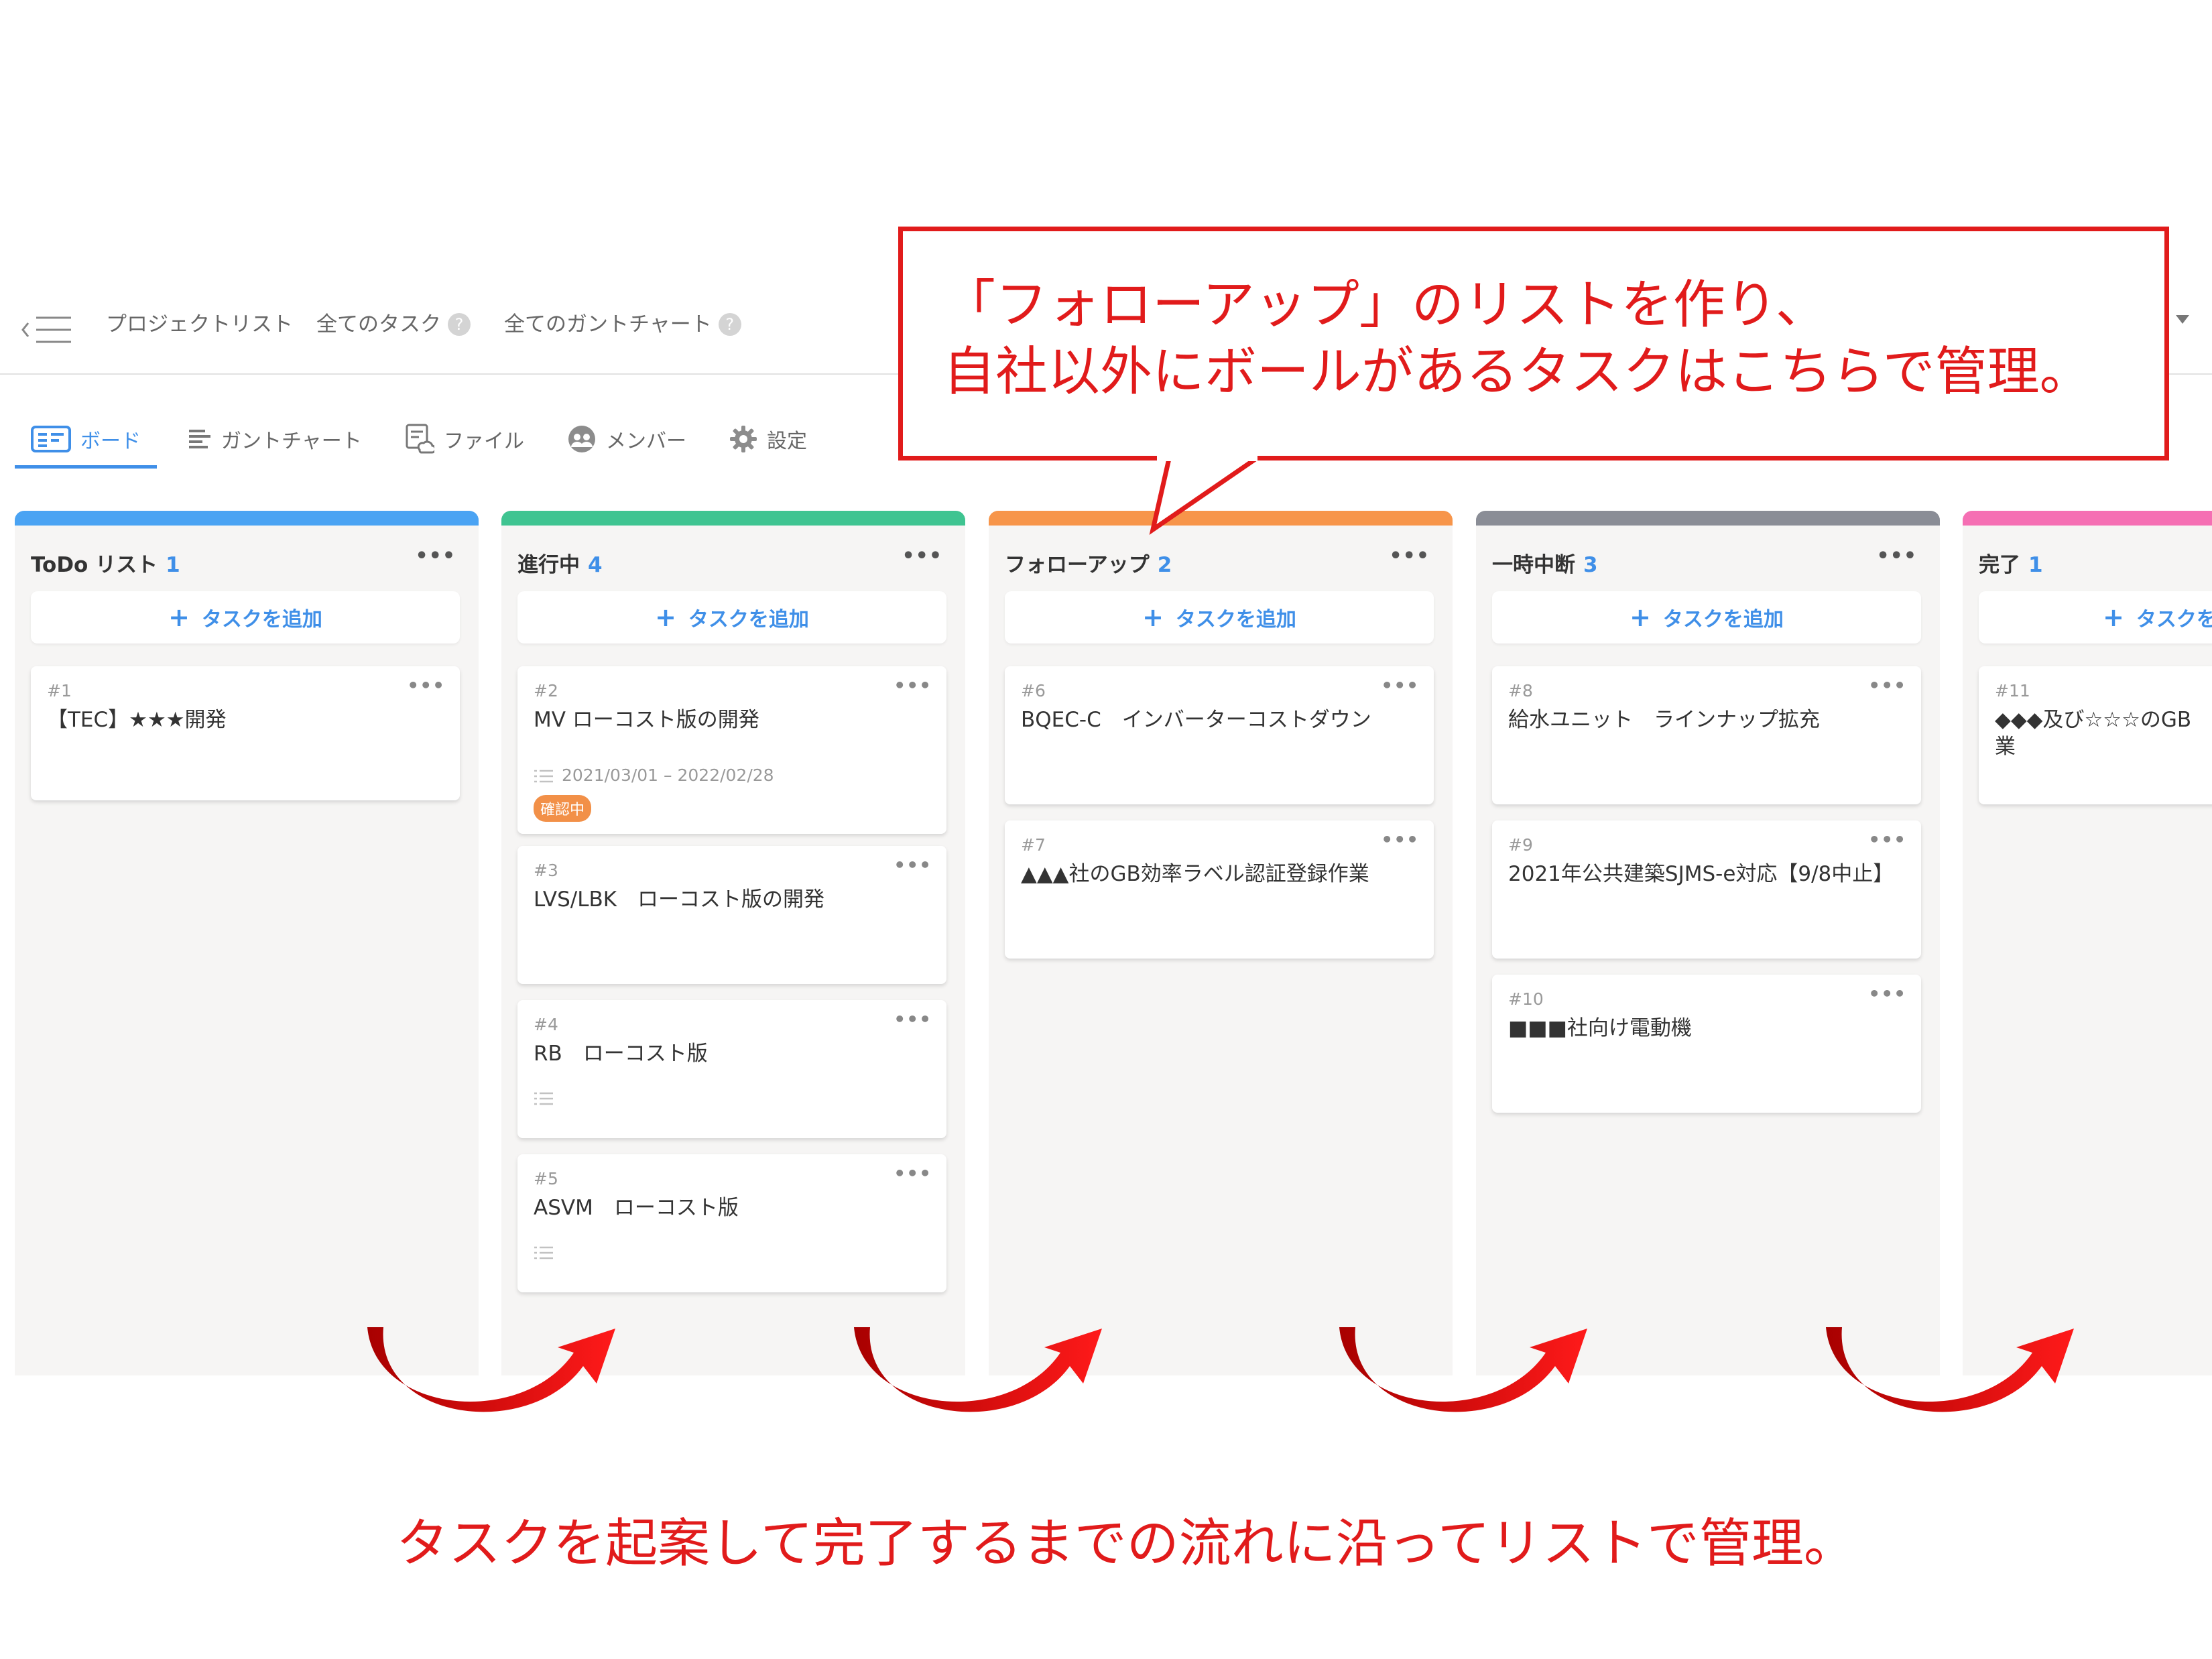  I want to click on task-title: ◆◆◆及び☆☆☆のGB 業, so click(2103, 733).